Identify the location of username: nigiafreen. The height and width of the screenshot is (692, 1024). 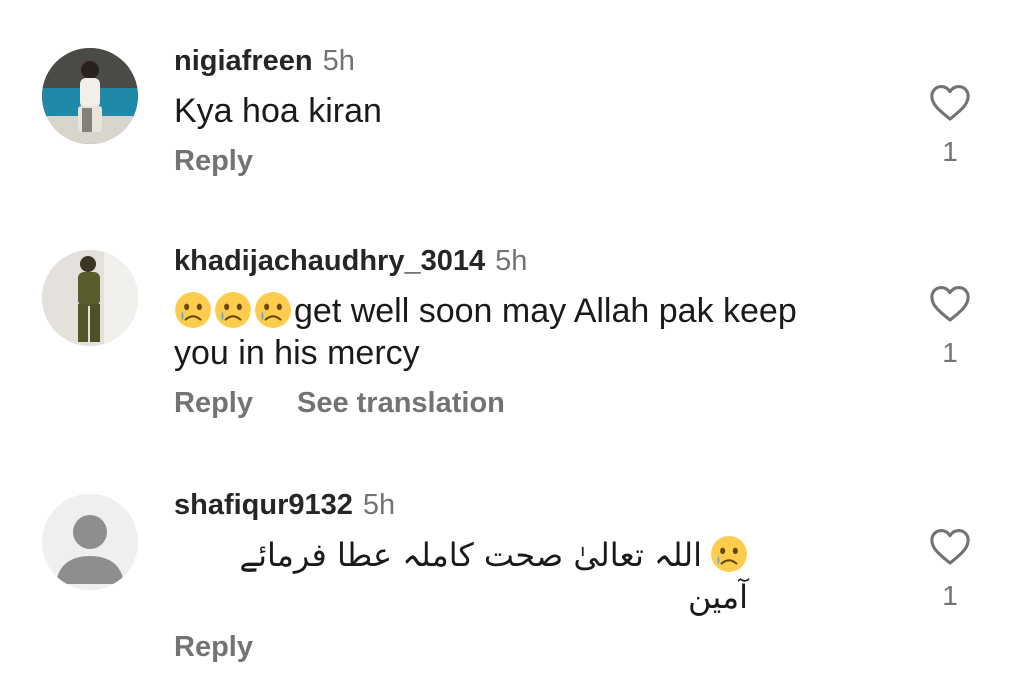
(243, 61).